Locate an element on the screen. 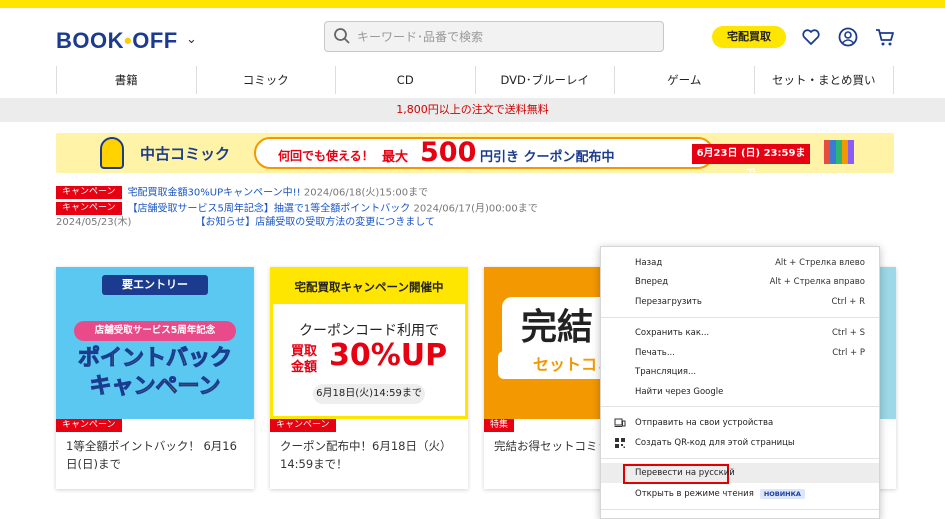  menu-item-search-google: Найти через Google is located at coordinates (740, 392).